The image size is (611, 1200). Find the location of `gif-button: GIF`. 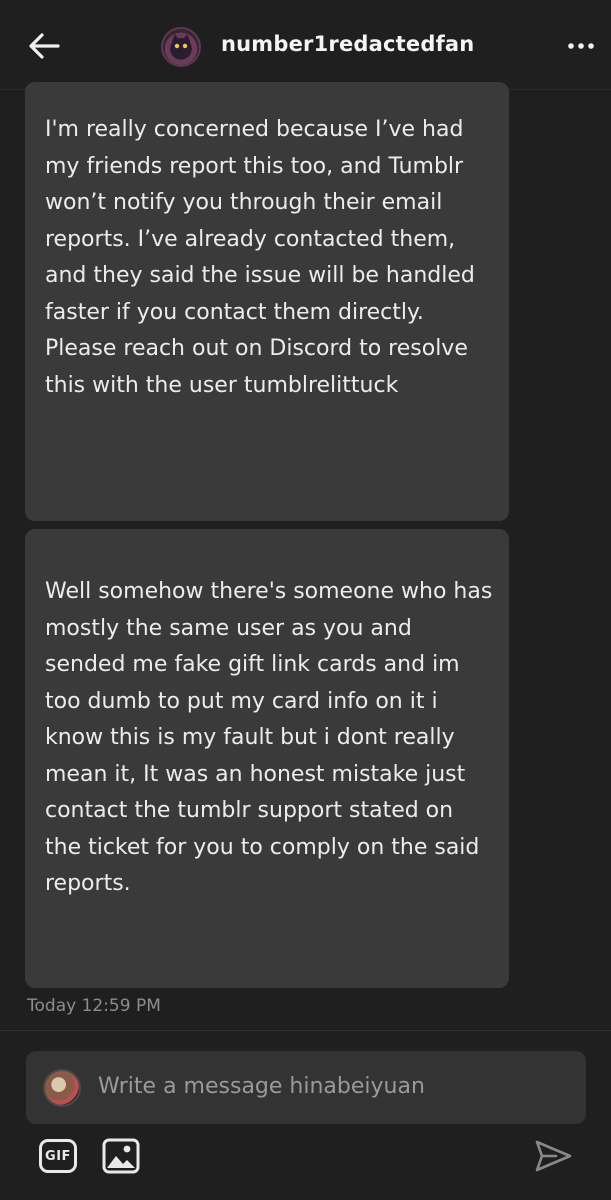

gif-button: GIF is located at coordinates (58, 1156).